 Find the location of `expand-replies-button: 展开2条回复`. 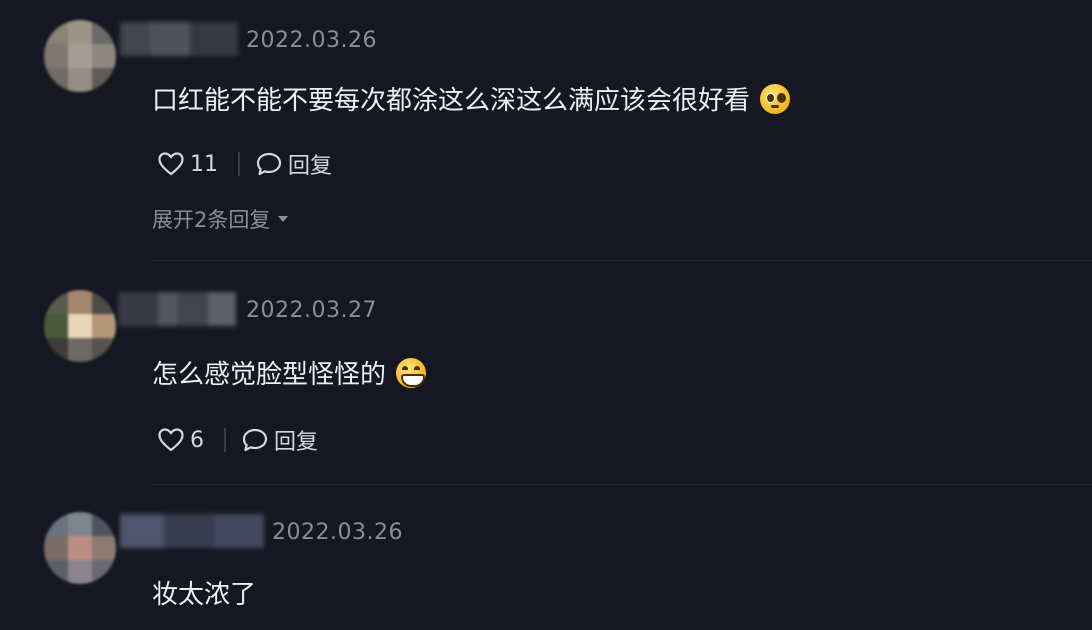

expand-replies-button: 展开2条回复 is located at coordinates (220, 219).